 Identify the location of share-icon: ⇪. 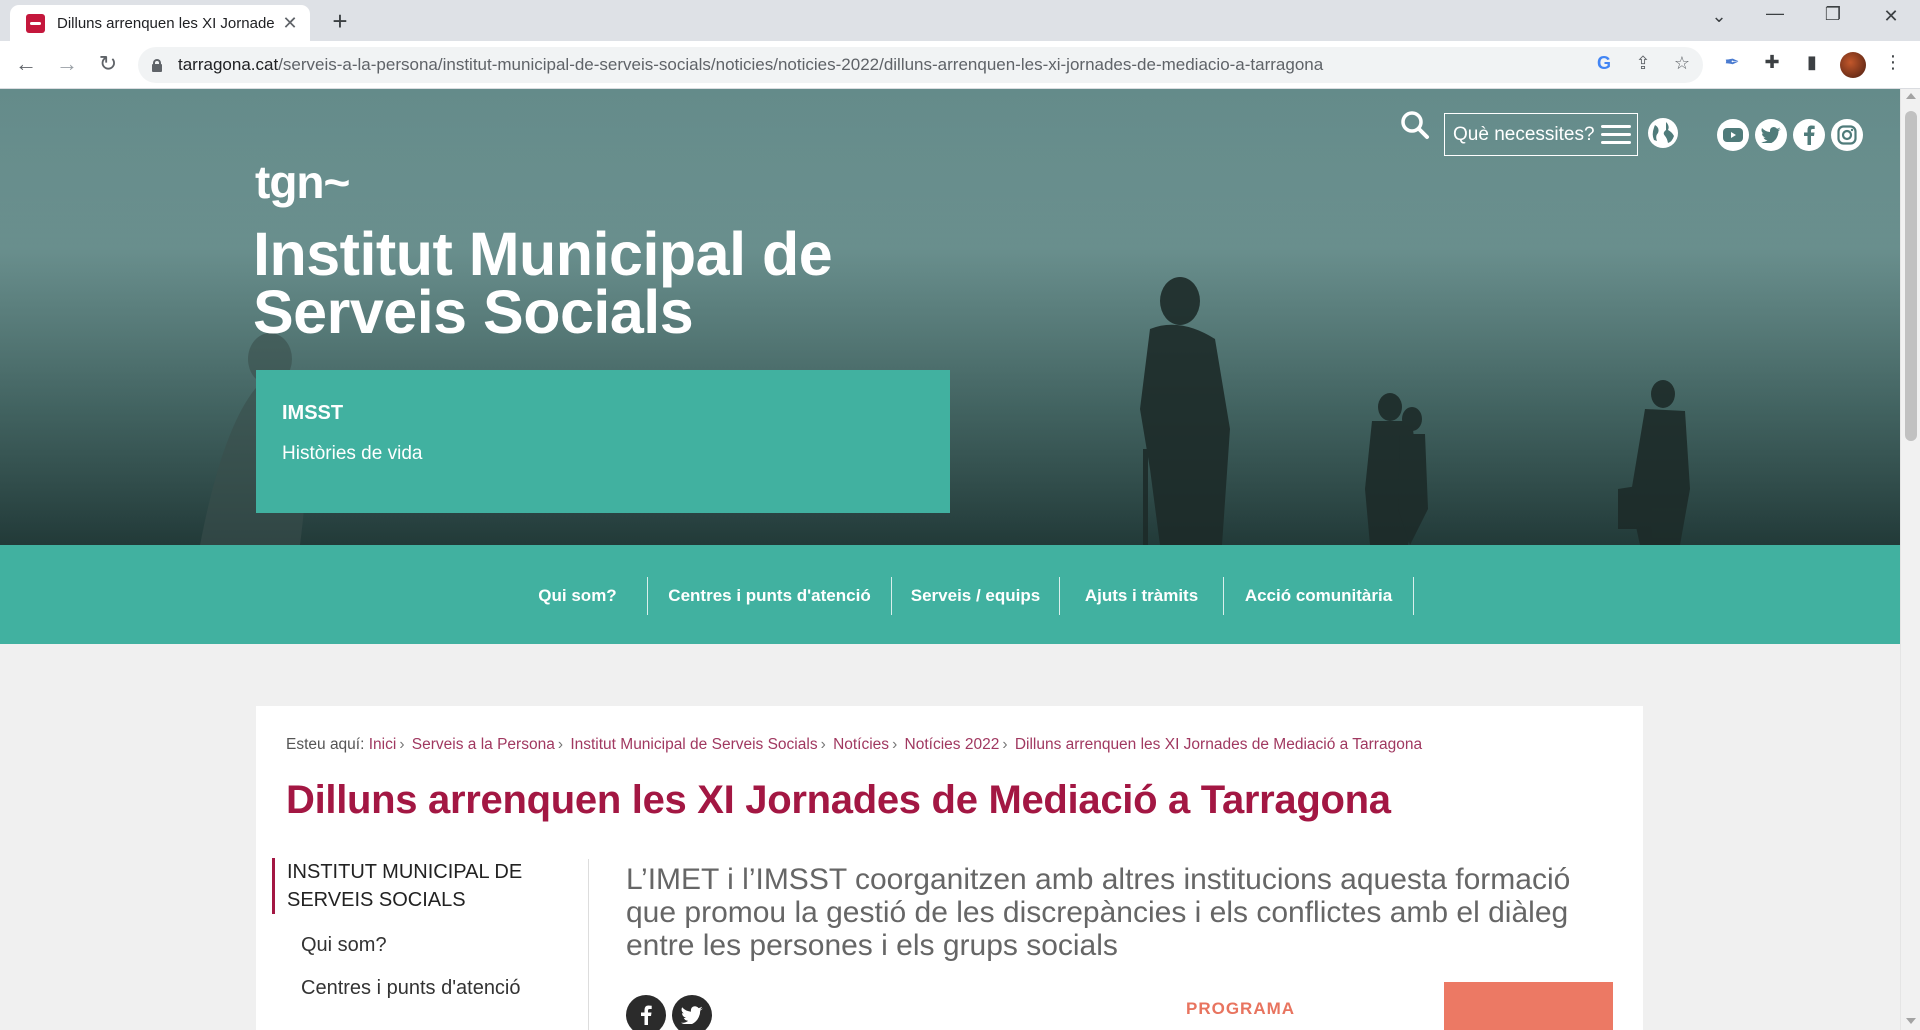
(1643, 63).